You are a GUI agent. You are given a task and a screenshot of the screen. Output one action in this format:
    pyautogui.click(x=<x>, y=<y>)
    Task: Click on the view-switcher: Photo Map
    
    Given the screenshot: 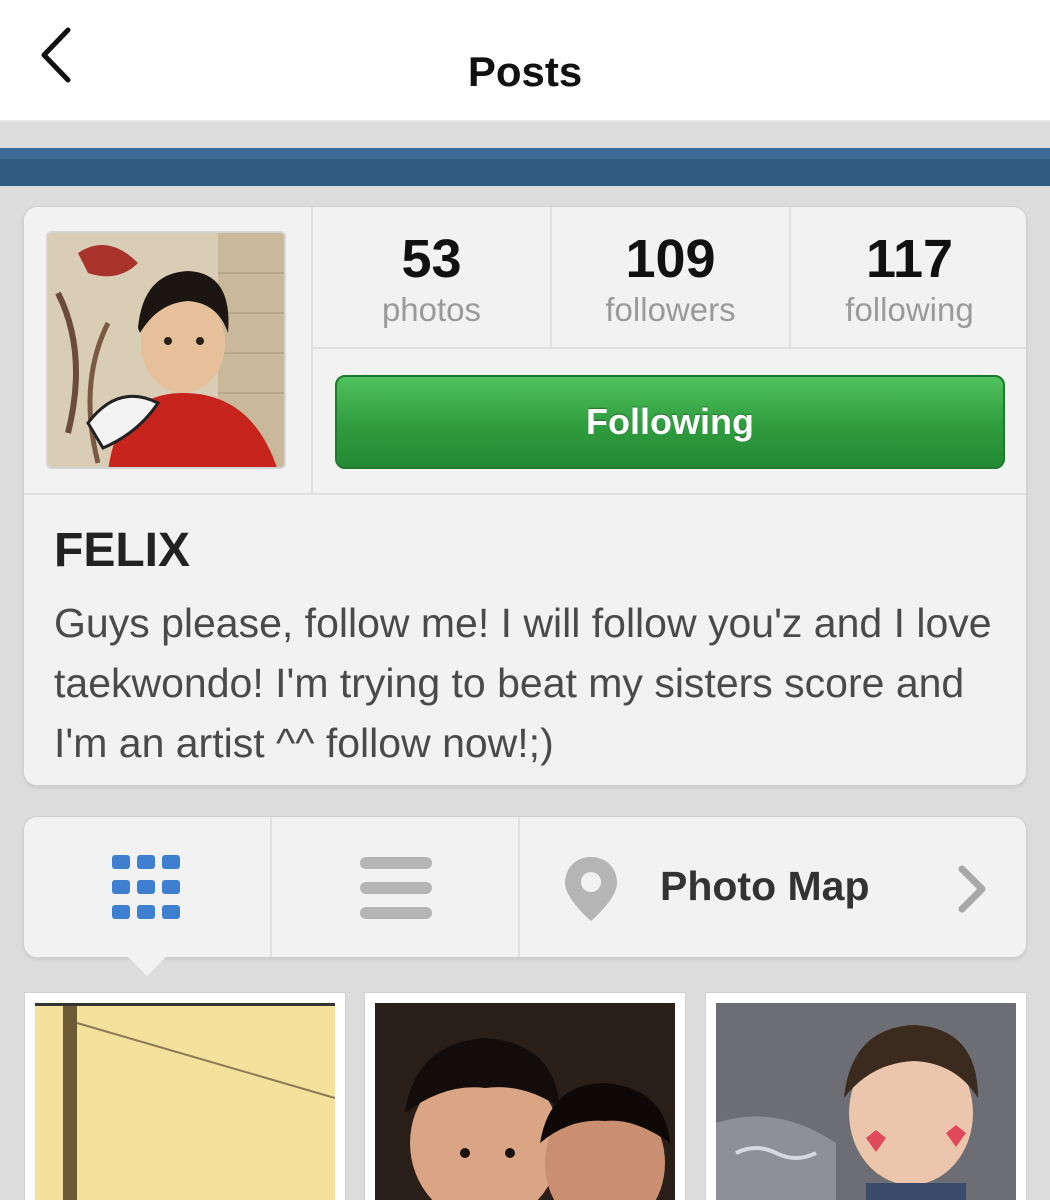 What is the action you would take?
    pyautogui.click(x=525, y=887)
    